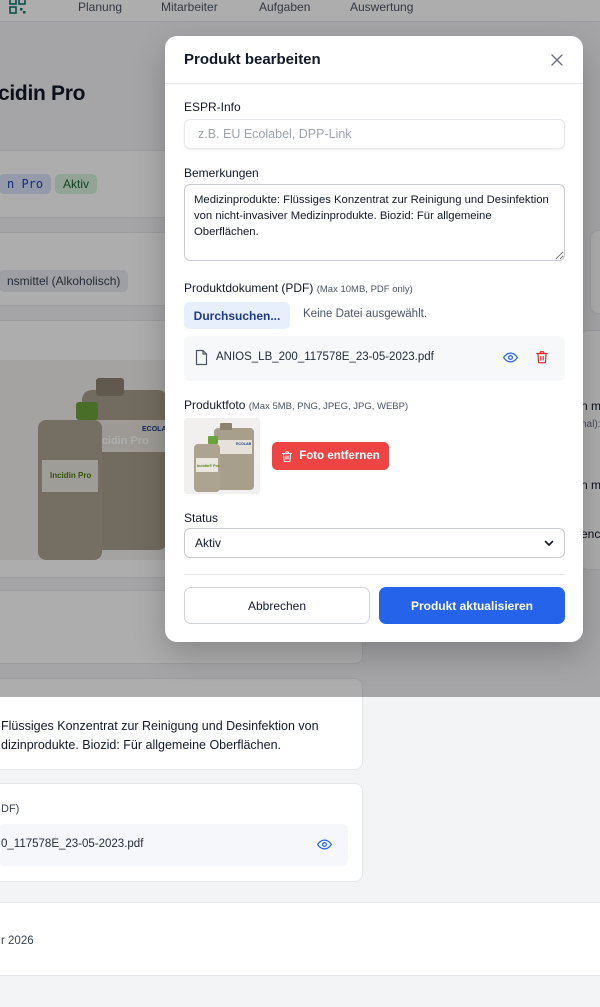  Describe the element at coordinates (472, 605) in the screenshot. I see `update-product-button: Produkt aktualisieren` at that location.